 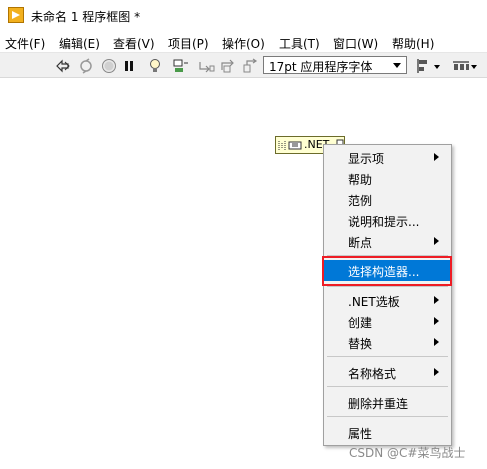 I want to click on menu-edit: 编辑(E), so click(x=79, y=43).